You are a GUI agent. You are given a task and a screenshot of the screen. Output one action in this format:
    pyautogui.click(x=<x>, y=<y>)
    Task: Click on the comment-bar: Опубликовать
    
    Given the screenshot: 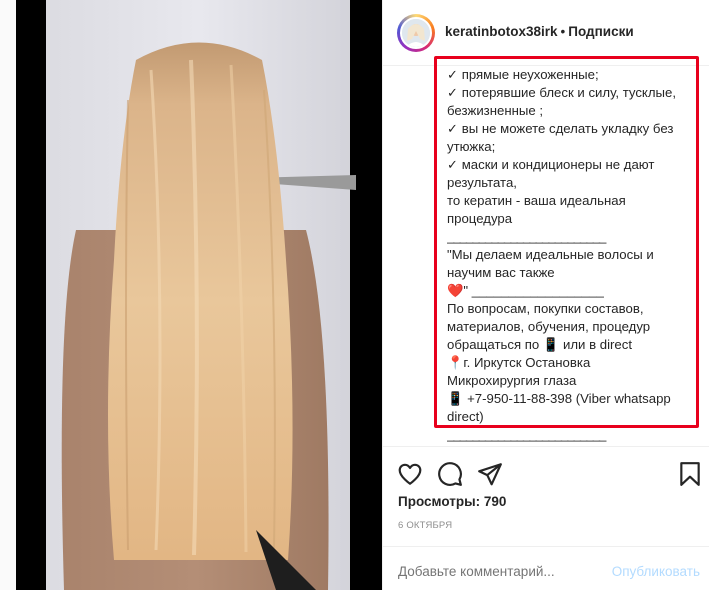 What is the action you would take?
    pyautogui.click(x=546, y=568)
    